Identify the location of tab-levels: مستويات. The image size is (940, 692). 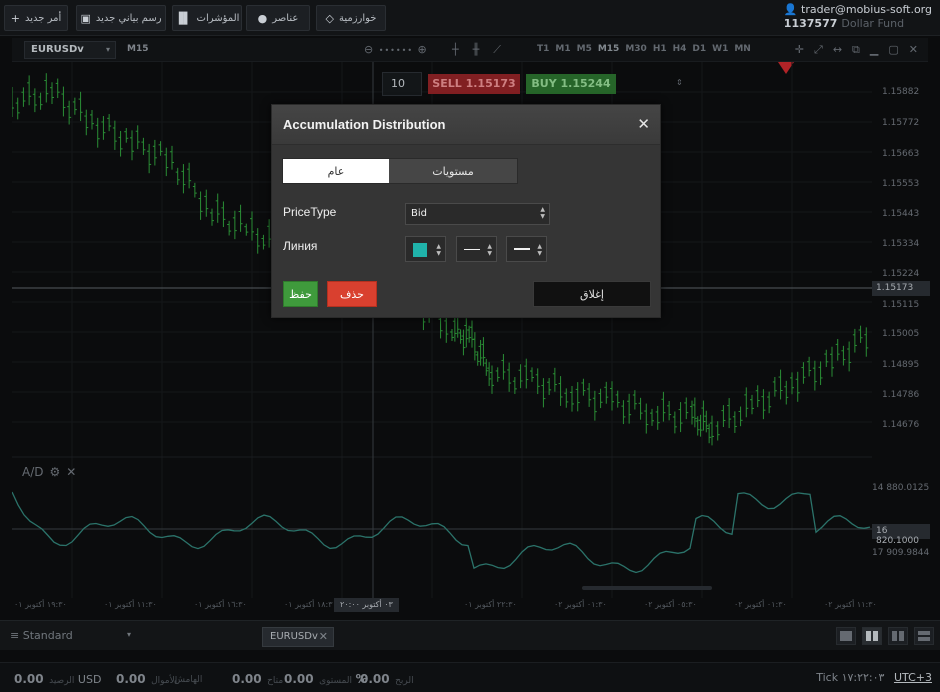
(453, 171).